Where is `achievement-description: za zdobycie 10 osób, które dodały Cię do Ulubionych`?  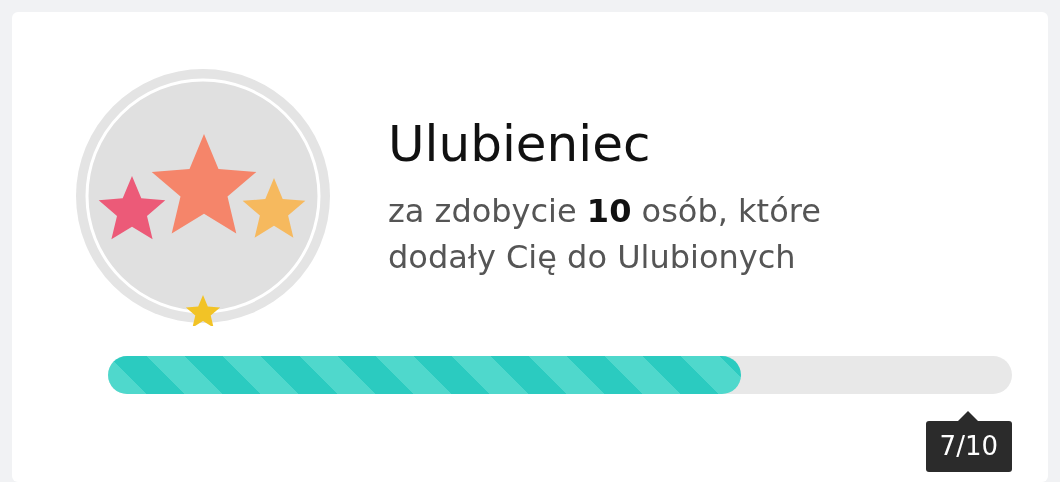 achievement-description: za zdobycie 10 osób, które dodały Cię do Ulubionych is located at coordinates (605, 234).